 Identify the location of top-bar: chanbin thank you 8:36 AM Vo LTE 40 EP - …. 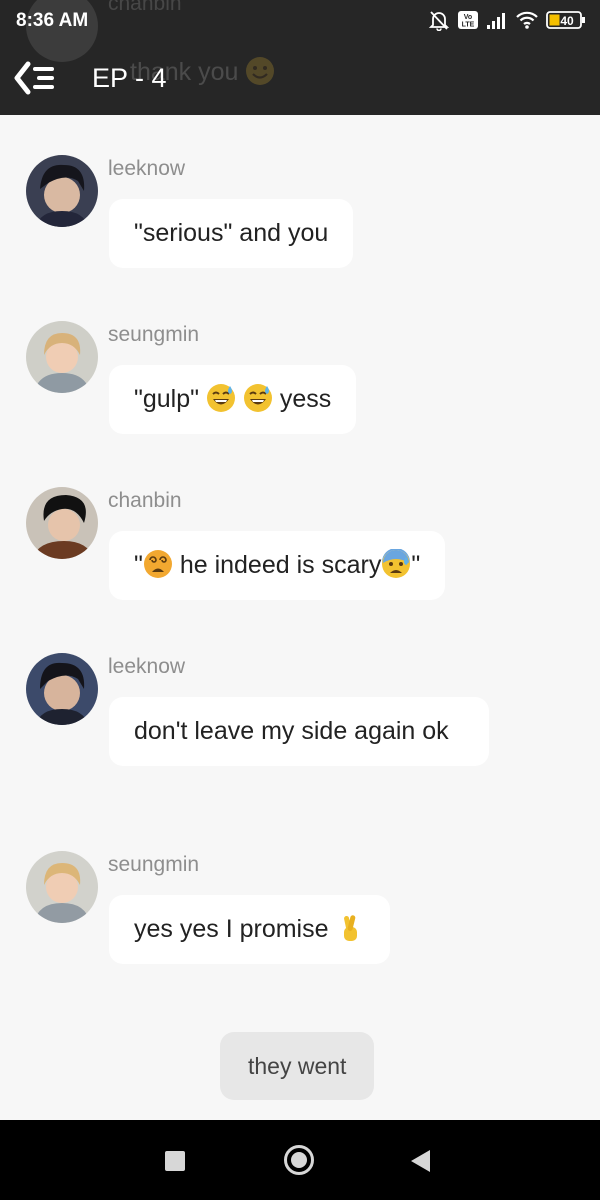
(300, 57).